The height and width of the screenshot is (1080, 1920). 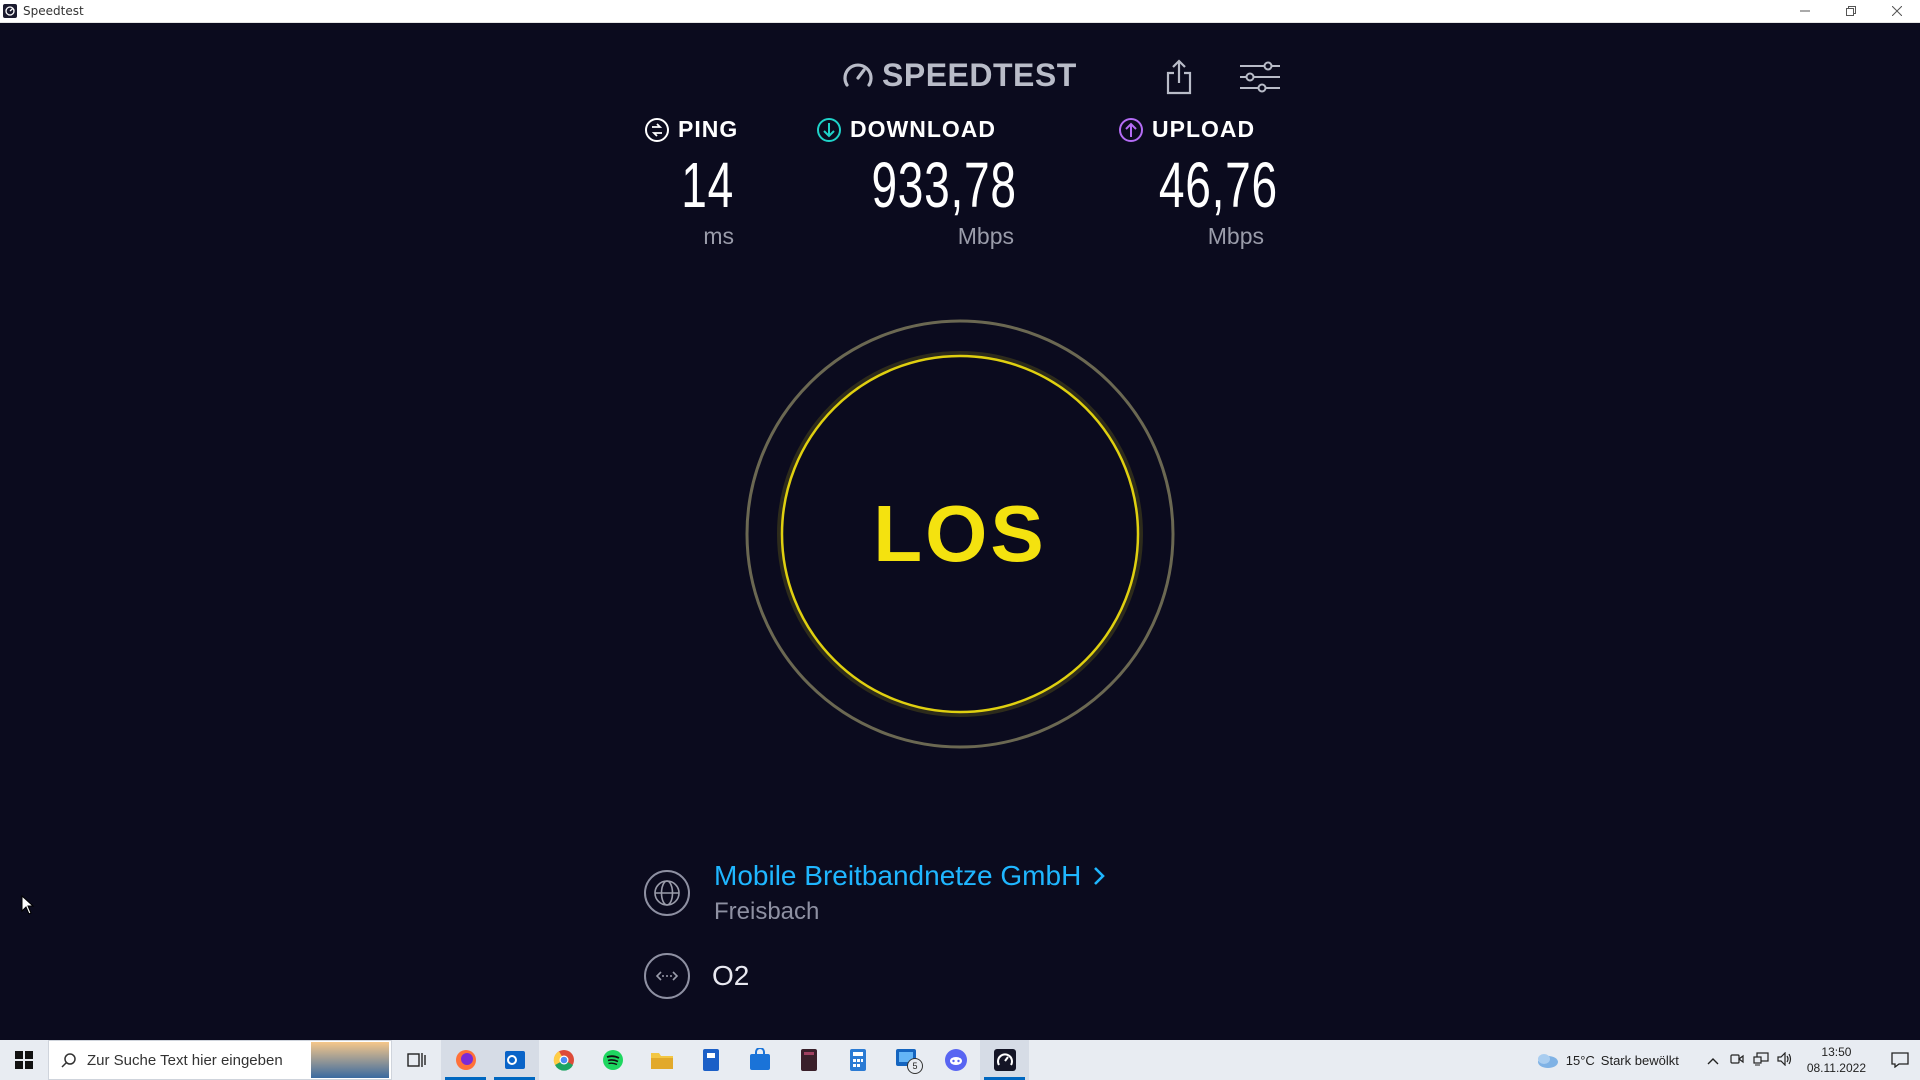 I want to click on chevron-right-icon, so click(x=1100, y=876).